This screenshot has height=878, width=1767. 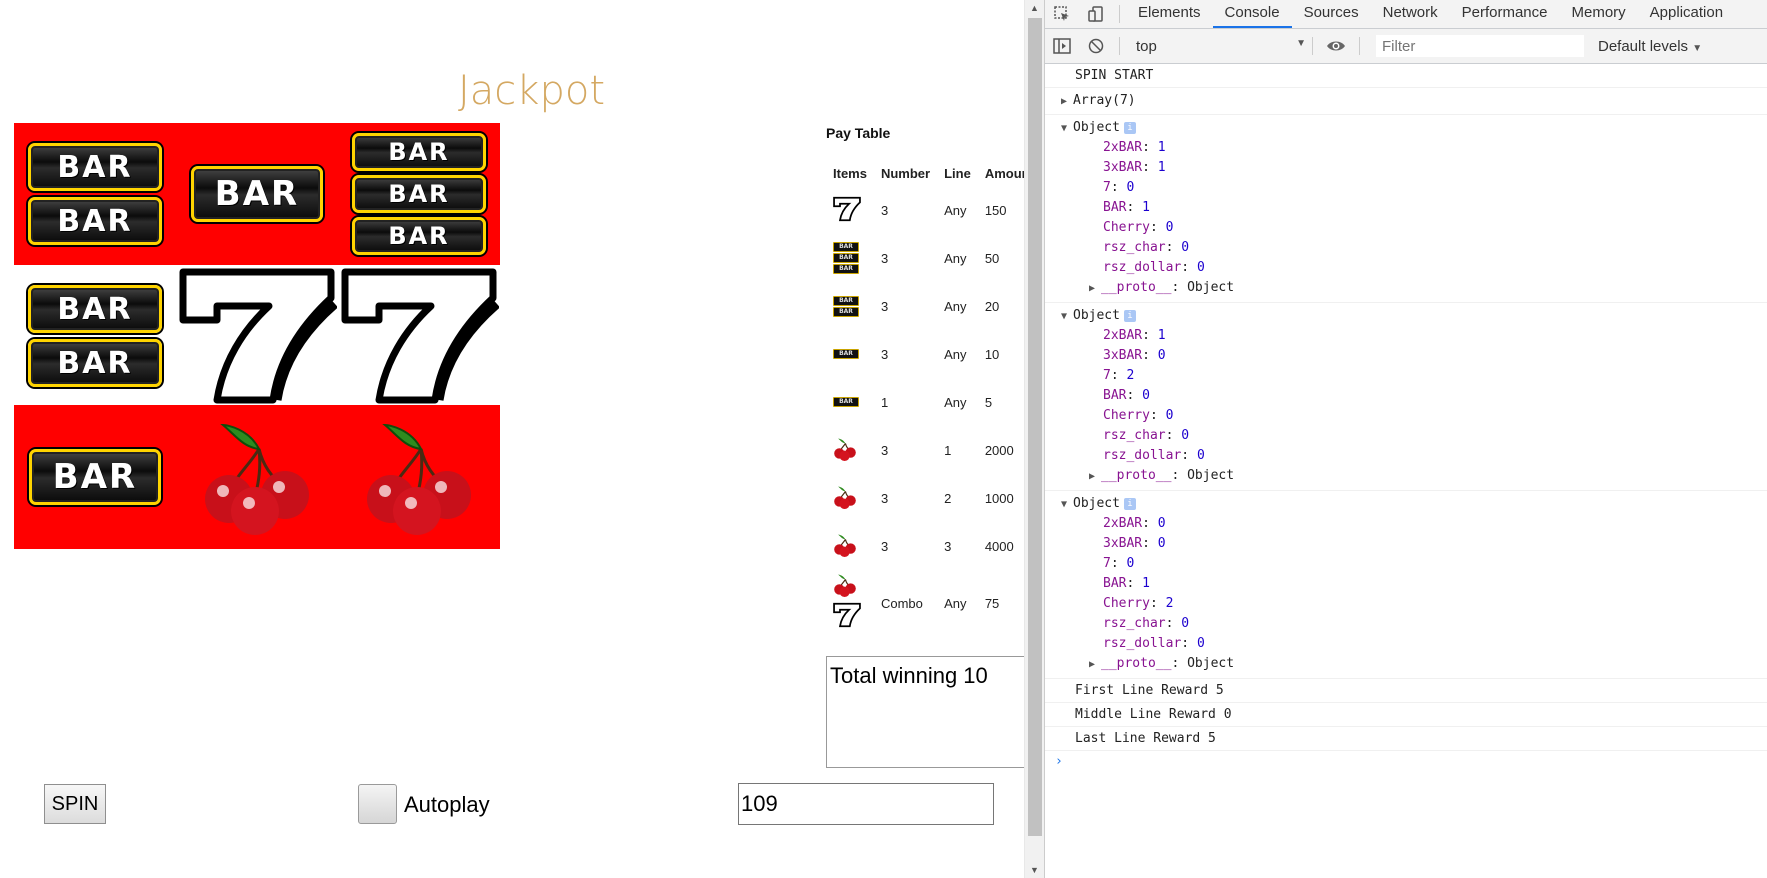 I want to click on clear-console-icon, so click(x=1096, y=46).